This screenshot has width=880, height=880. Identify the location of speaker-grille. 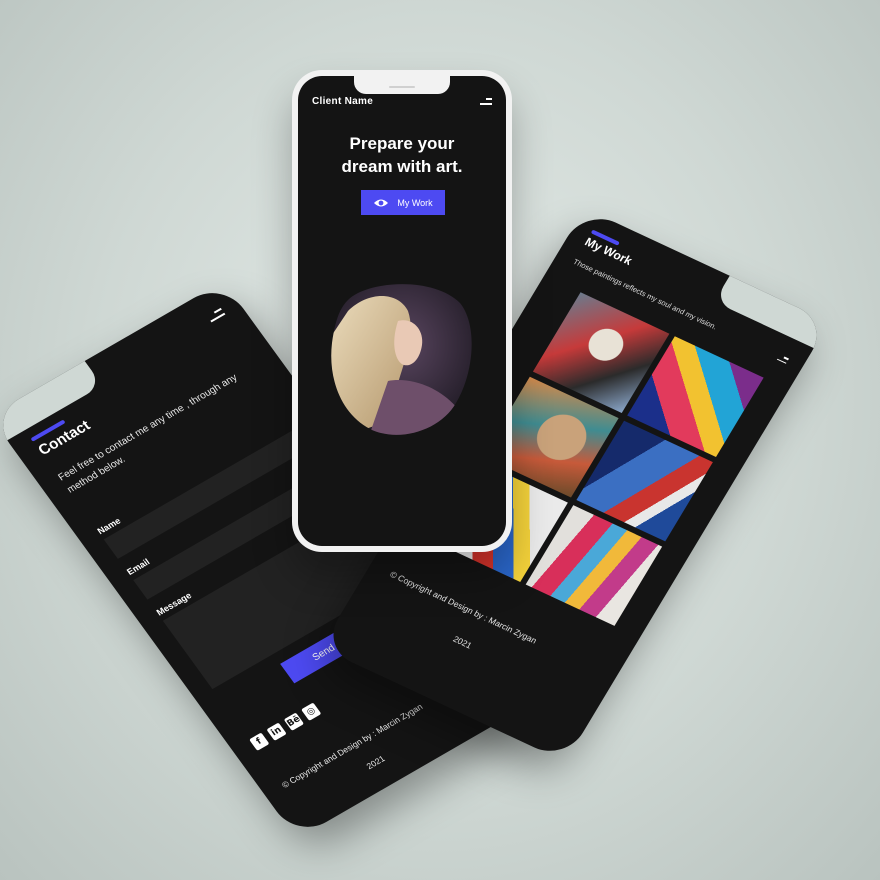
(402, 87).